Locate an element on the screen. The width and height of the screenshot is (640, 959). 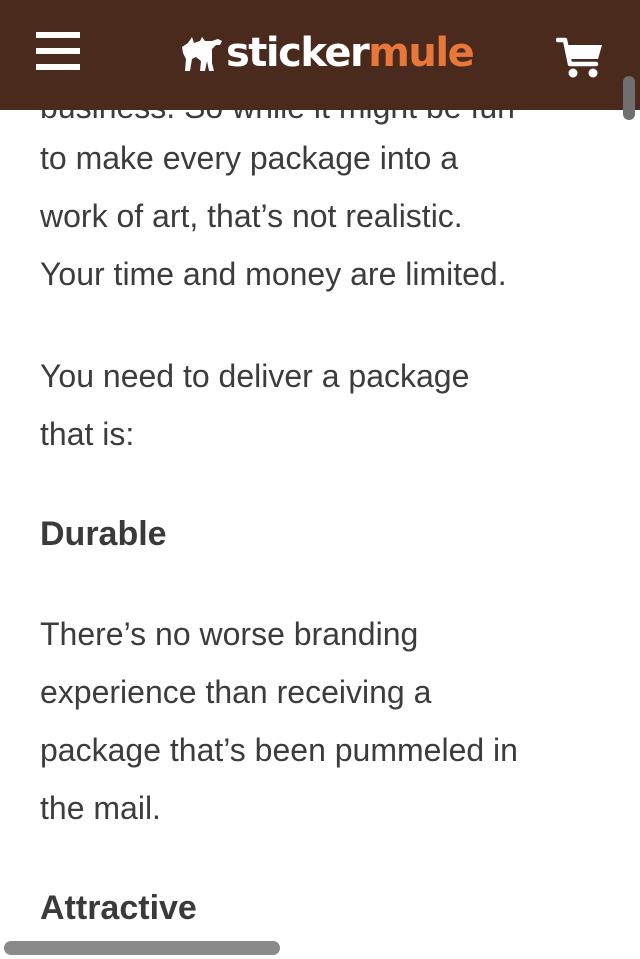
text-line: Your time and money are limited. is located at coordinates (273, 274).